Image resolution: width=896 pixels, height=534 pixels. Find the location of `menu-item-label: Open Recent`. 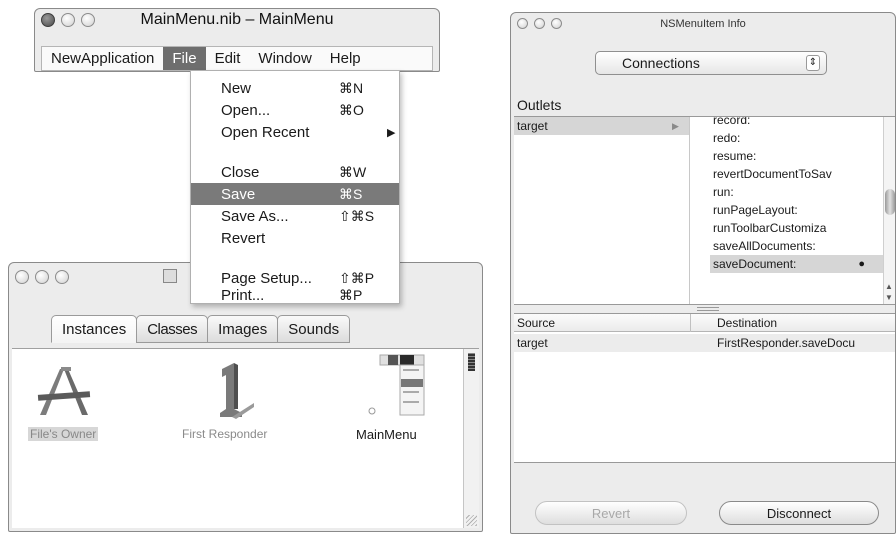

menu-item-label: Open Recent is located at coordinates (265, 132).